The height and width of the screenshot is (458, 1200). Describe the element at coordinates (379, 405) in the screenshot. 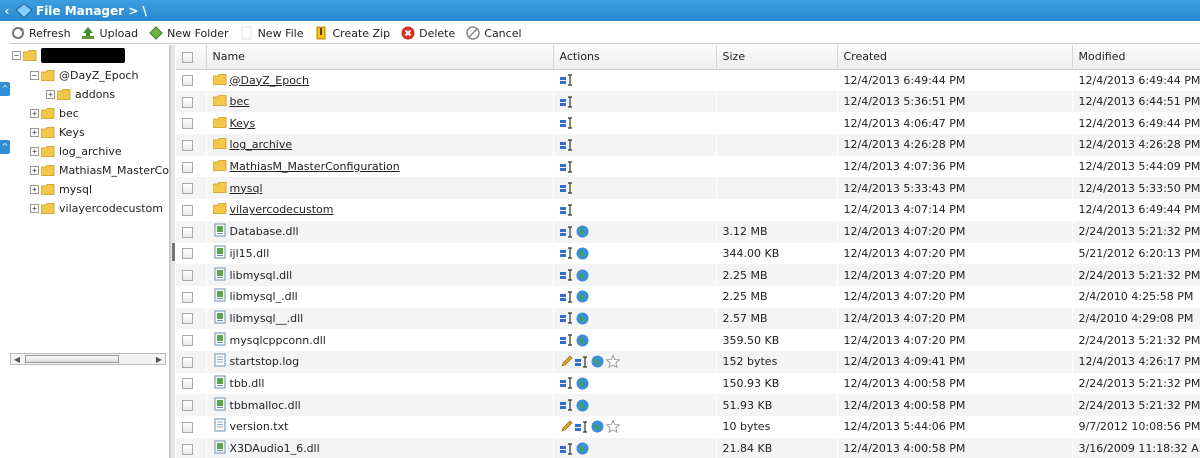

I see `file-name-cell: tbbmalloc.dll` at that location.